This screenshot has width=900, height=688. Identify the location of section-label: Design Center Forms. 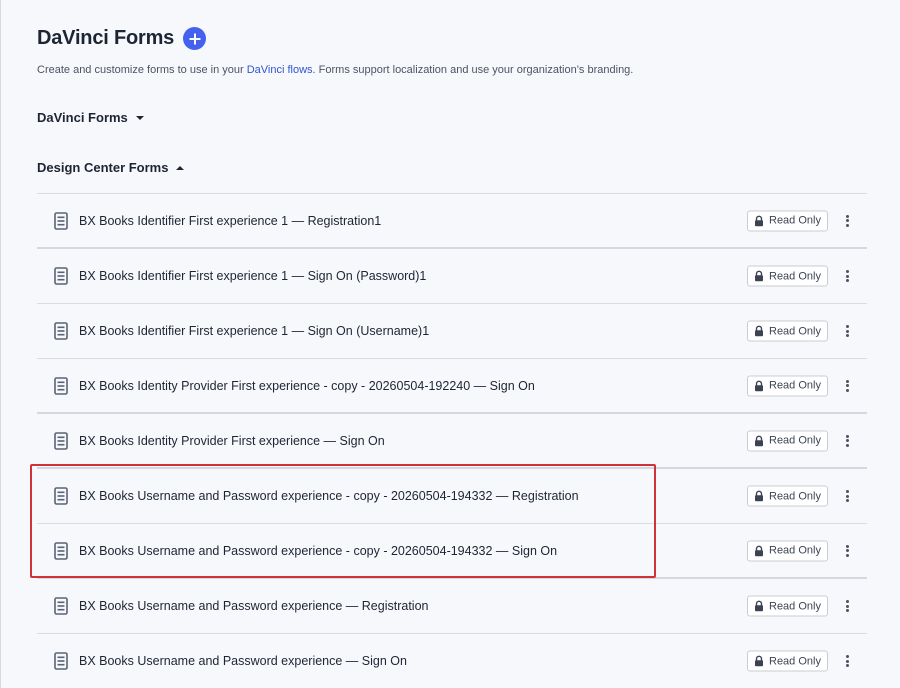
(103, 167).